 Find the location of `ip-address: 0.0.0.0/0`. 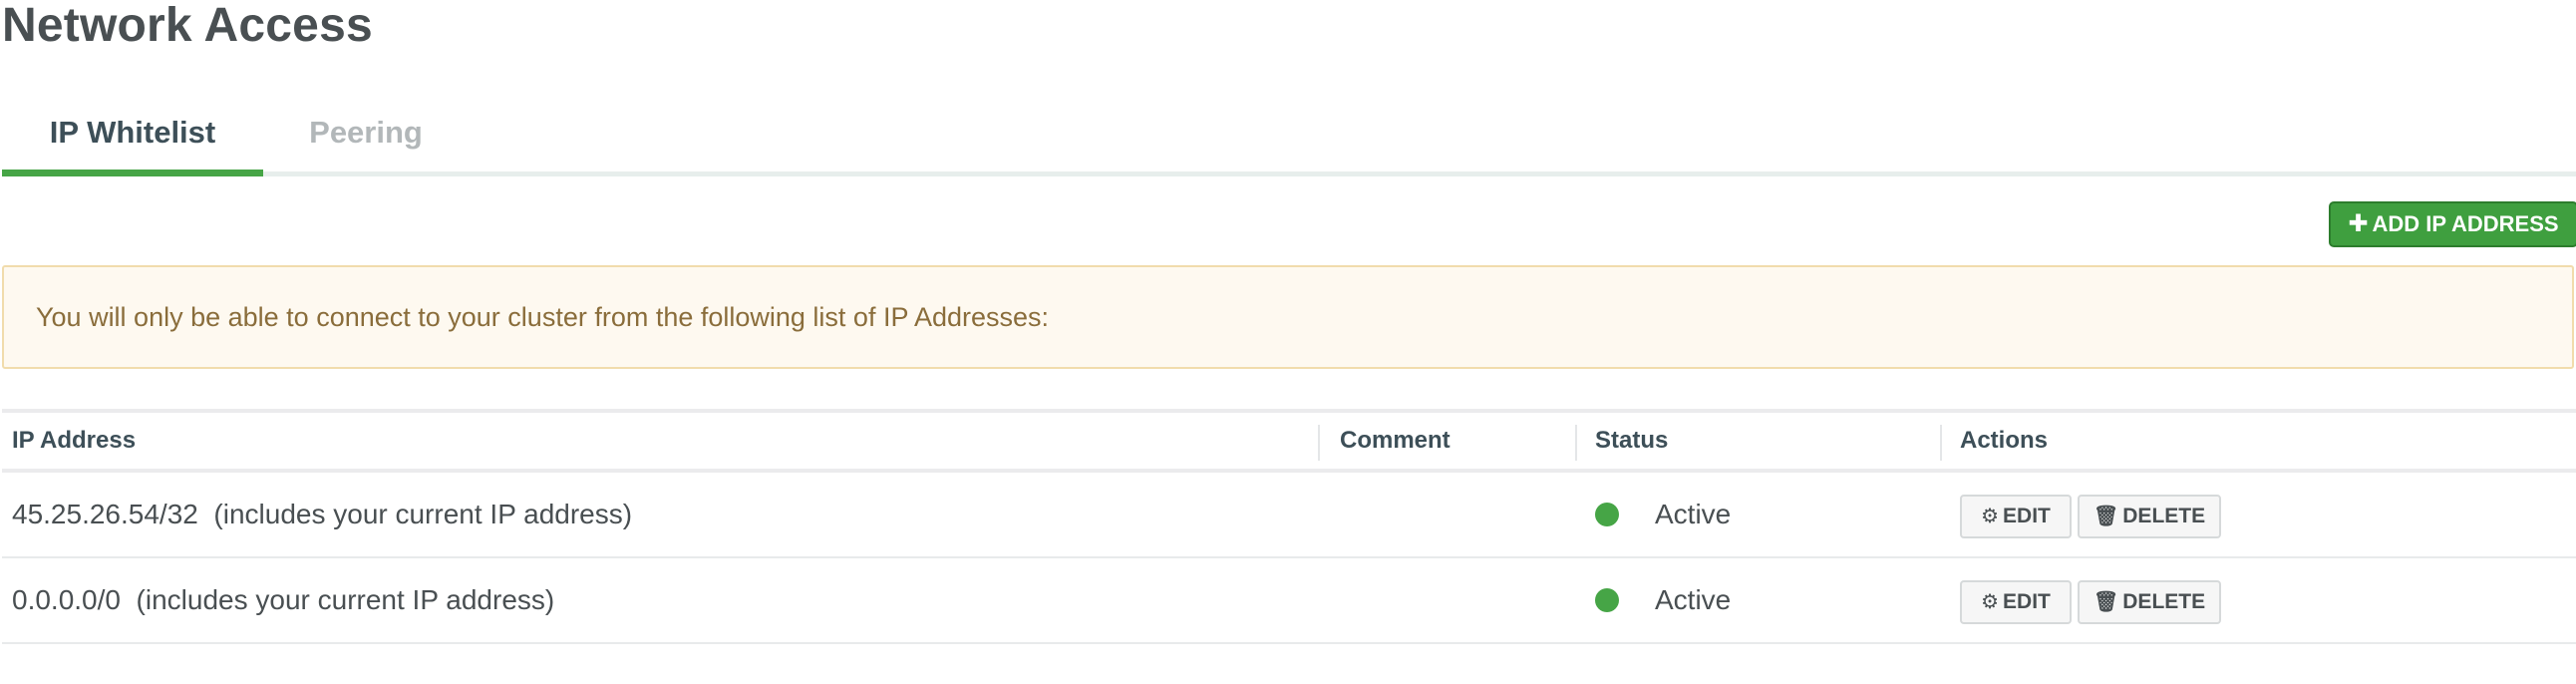

ip-address: 0.0.0.0/0 is located at coordinates (66, 600).